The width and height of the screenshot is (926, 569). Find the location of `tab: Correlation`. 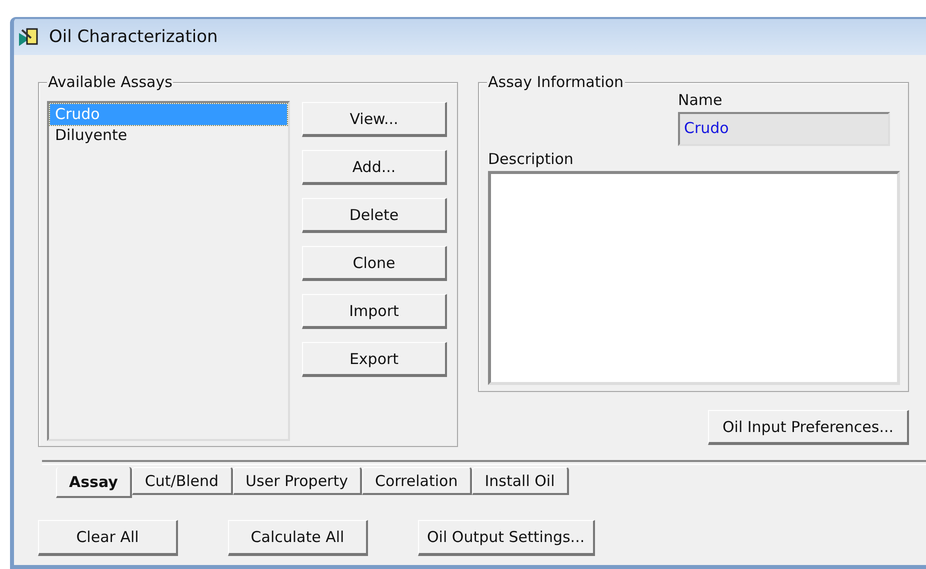

tab: Correlation is located at coordinates (417, 481).